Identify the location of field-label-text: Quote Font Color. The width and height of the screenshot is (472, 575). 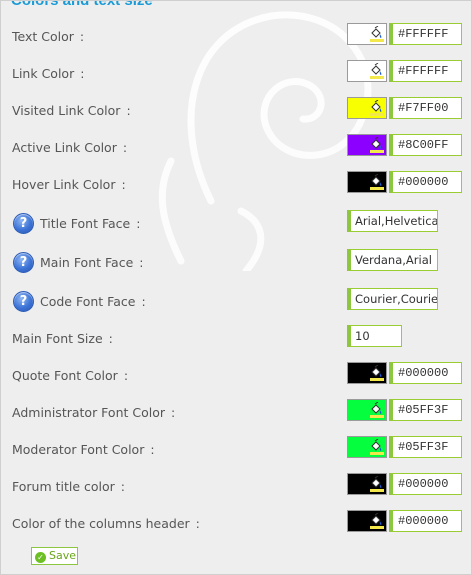
(65, 375).